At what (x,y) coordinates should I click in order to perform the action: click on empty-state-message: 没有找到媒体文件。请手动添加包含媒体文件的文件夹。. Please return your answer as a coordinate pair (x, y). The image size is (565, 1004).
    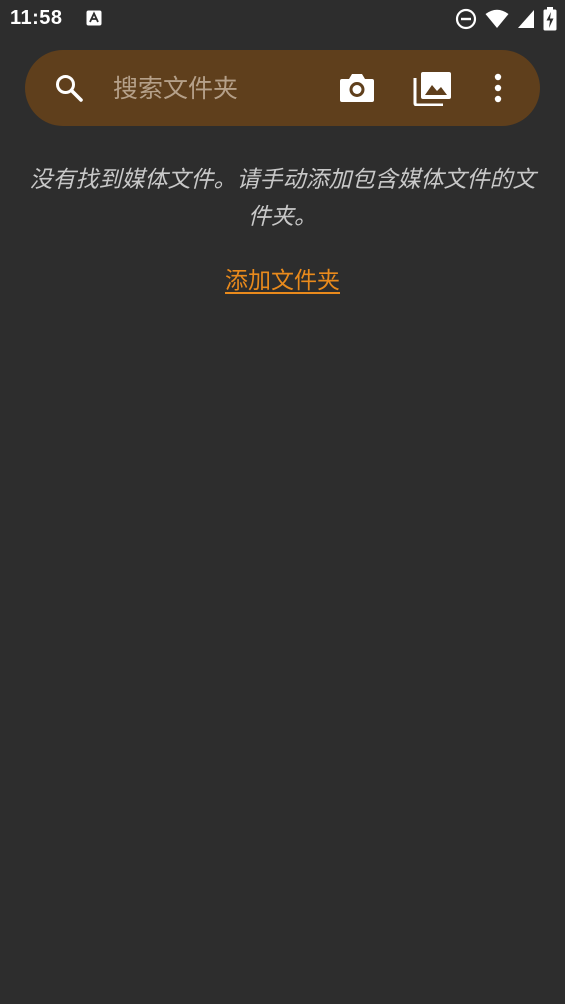
    Looking at the image, I should click on (282, 198).